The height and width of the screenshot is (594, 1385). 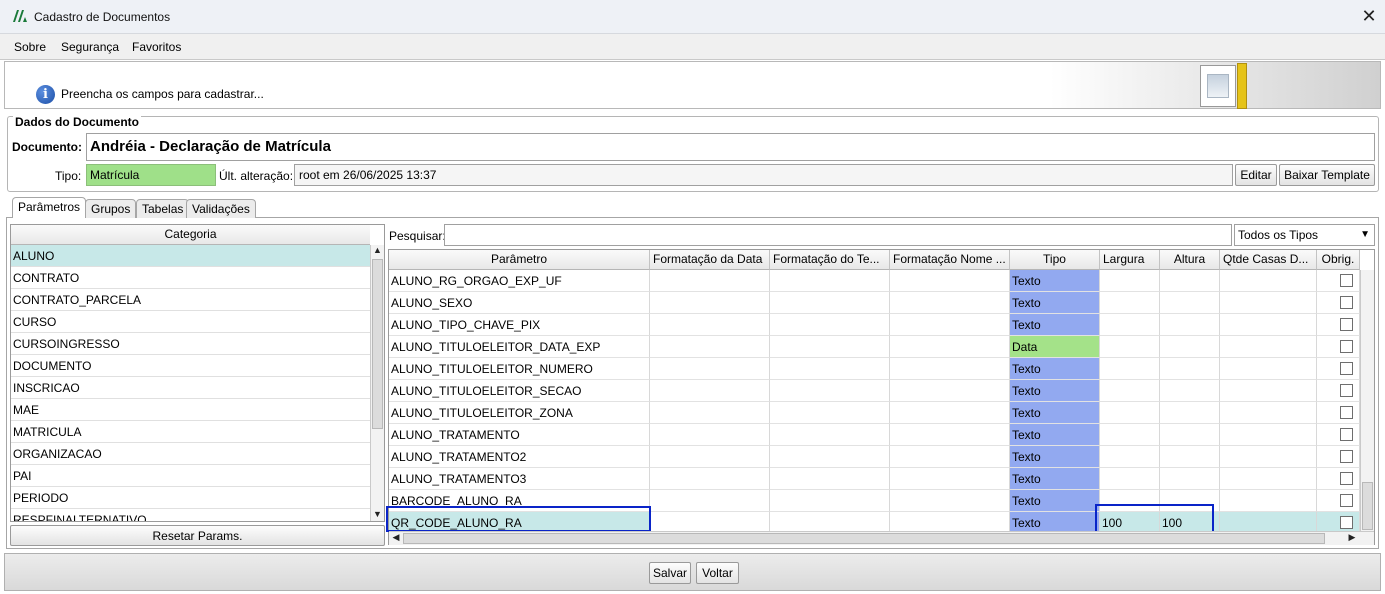 What do you see at coordinates (190, 388) in the screenshot?
I see `list-item: INSCRICAO` at bounding box center [190, 388].